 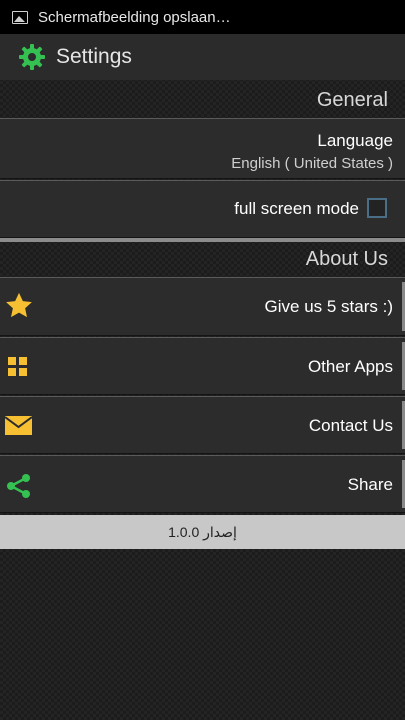 I want to click on language-value: English ( United States ), so click(x=312, y=163).